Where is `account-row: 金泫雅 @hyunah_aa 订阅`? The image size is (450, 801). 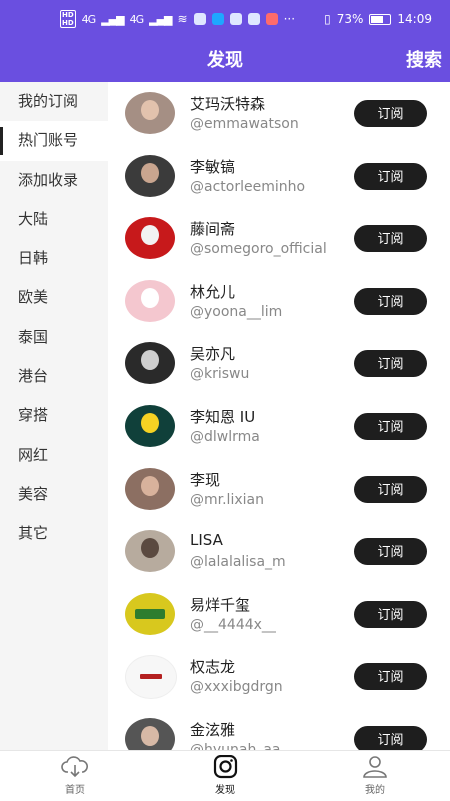
account-row: 金泫雅 @hyunah_aa 订阅 is located at coordinates (279, 729).